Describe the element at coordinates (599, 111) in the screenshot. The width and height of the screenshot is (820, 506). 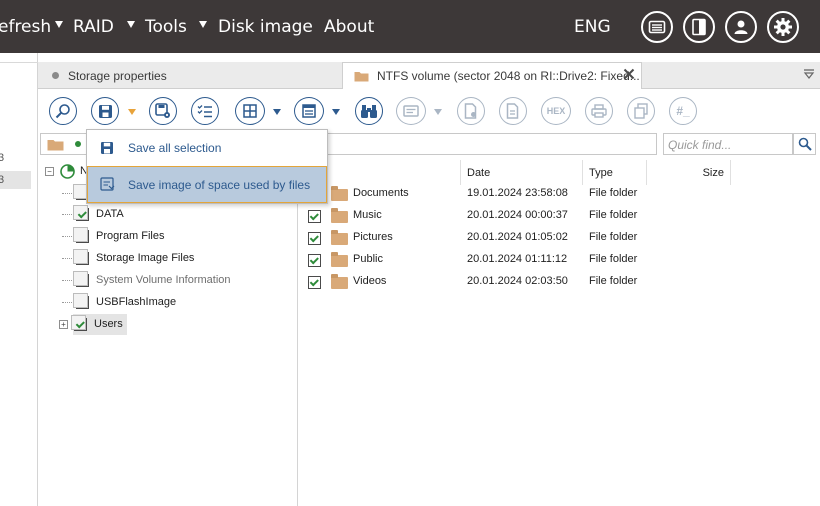
I see `print-button` at that location.